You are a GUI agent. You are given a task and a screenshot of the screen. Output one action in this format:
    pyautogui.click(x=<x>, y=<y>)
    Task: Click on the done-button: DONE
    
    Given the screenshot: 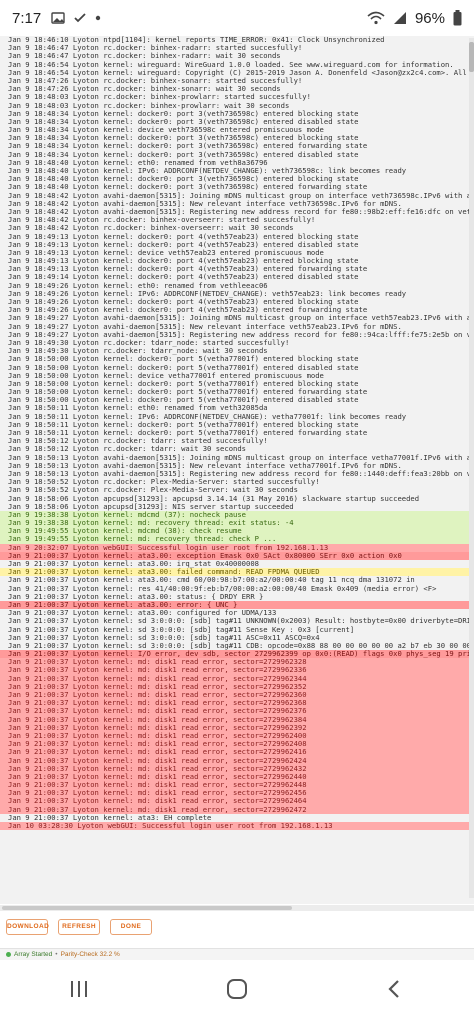 What is the action you would take?
    pyautogui.click(x=131, y=927)
    